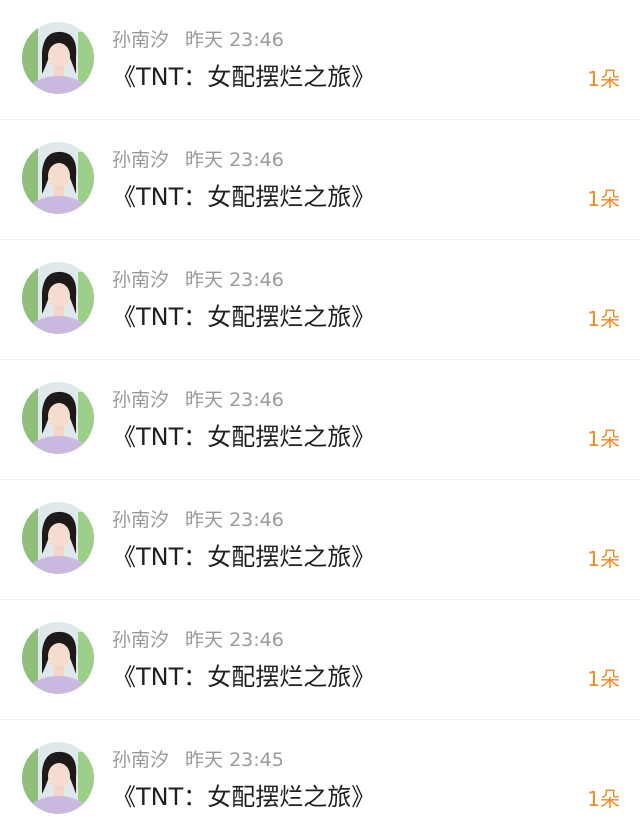  Describe the element at coordinates (320, 776) in the screenshot. I see `list-item: 孙南汐 昨天 23:45 《TNT：女配摆烂之旅》 1朵` at that location.